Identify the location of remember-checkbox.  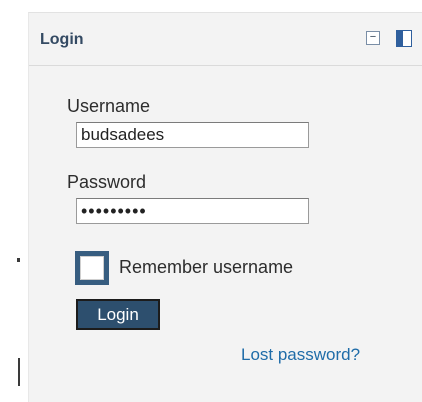
(92, 268).